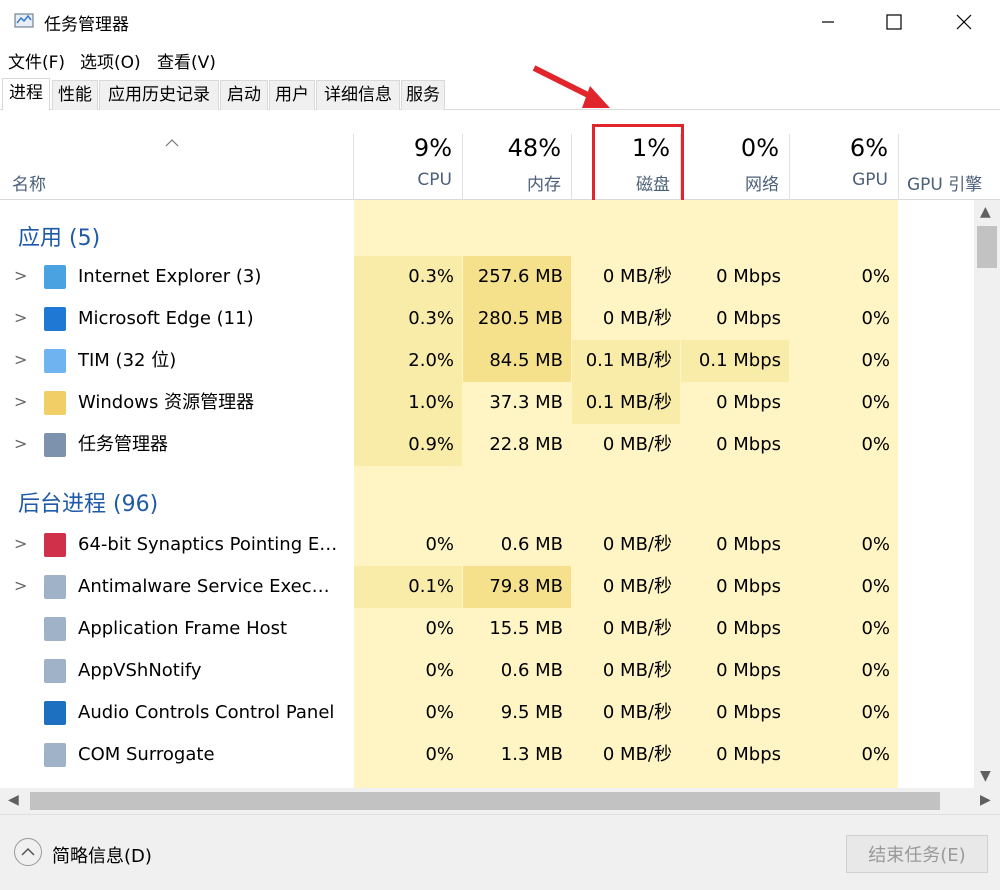  I want to click on ie-icon, so click(55, 277).